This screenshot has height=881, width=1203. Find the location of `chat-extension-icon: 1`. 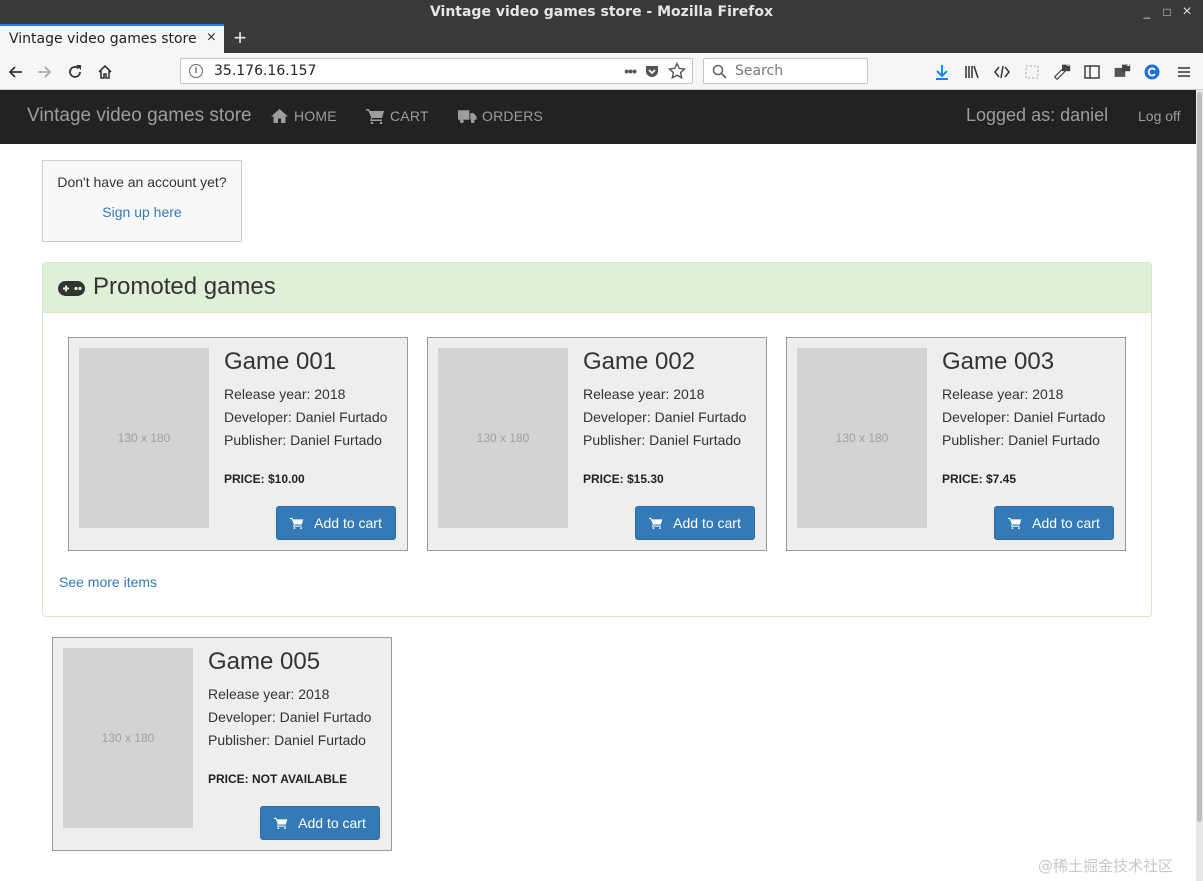

chat-extension-icon: 1 is located at coordinates (1122, 71).